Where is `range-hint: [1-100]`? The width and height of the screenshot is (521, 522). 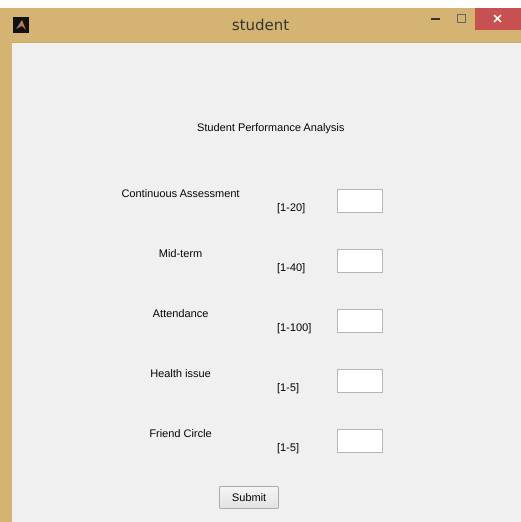 range-hint: [1-100] is located at coordinates (294, 328).